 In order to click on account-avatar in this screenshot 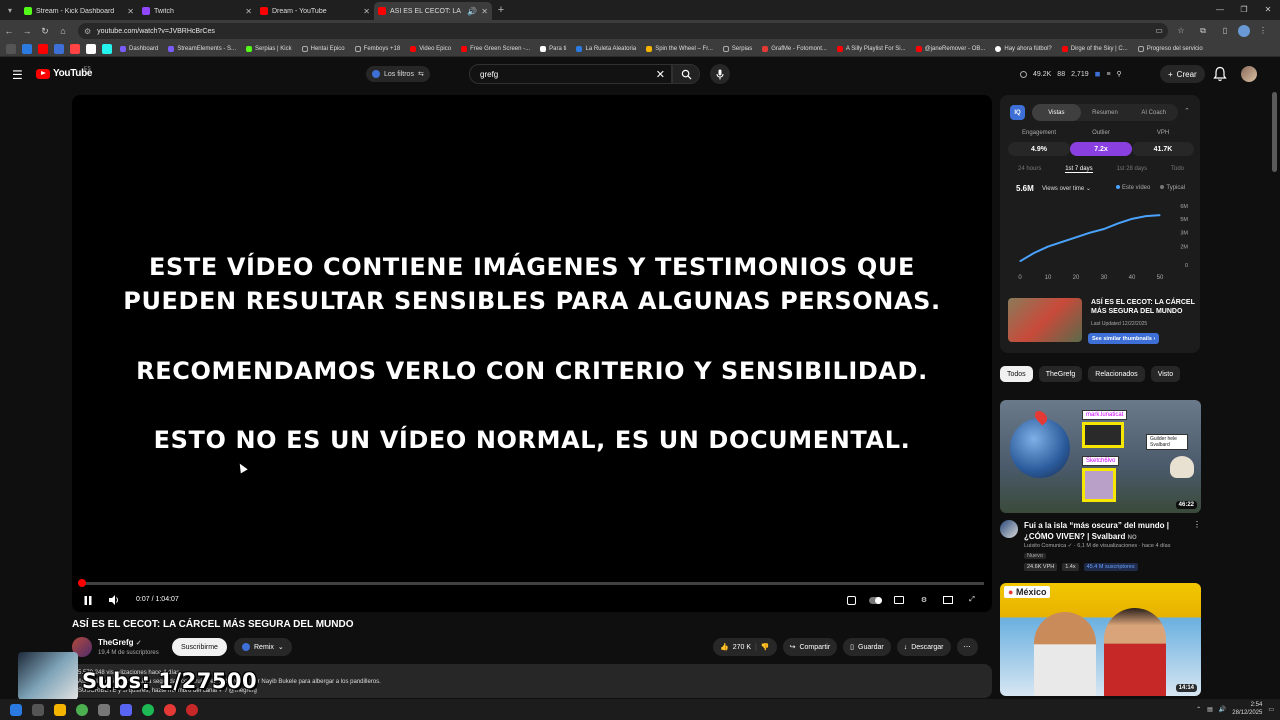, I will do `click(1249, 74)`.